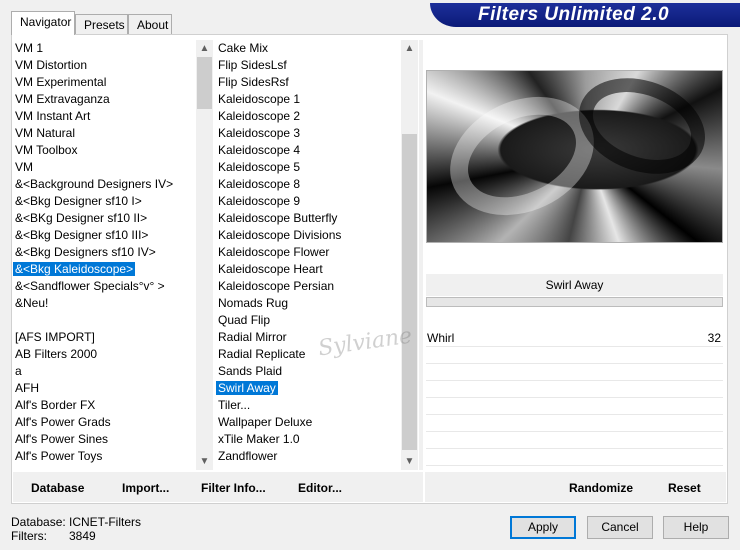 The image size is (740, 550). What do you see at coordinates (279, 235) in the screenshot?
I see `filter-list-item: Kaleidoscope Divisions` at bounding box center [279, 235].